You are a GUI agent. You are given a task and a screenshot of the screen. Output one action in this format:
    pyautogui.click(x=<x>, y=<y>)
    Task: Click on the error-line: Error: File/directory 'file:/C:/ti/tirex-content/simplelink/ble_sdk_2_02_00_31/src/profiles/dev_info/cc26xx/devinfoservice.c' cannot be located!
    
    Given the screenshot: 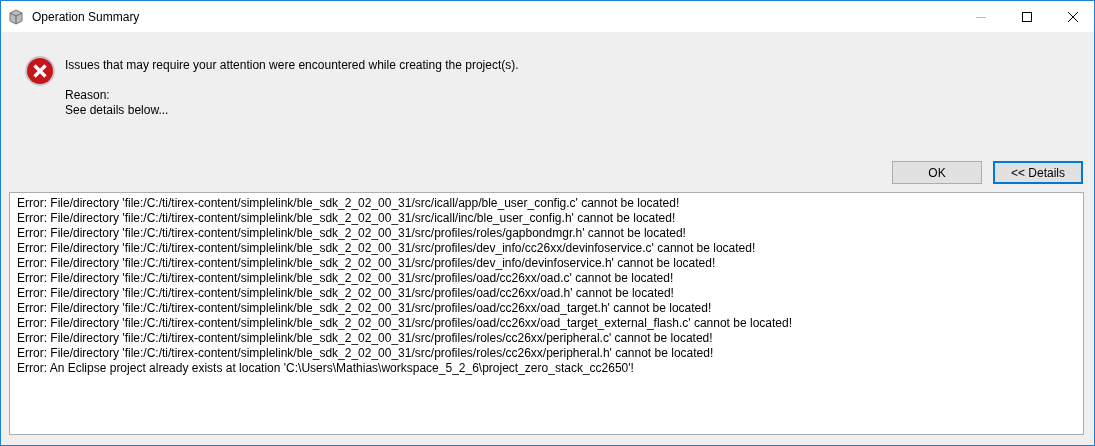 What is the action you would take?
    pyautogui.click(x=387, y=248)
    